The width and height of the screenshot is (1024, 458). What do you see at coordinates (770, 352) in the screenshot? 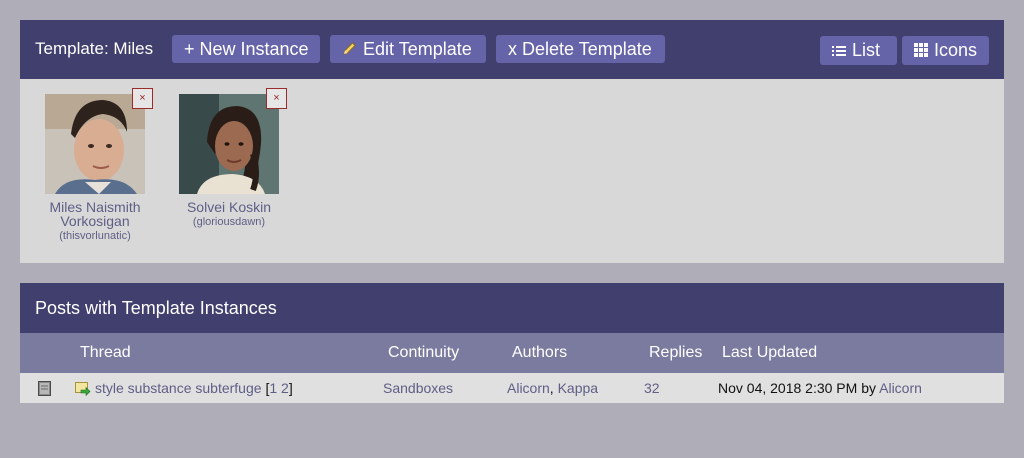
I see `column-last-updated: Last Updated` at bounding box center [770, 352].